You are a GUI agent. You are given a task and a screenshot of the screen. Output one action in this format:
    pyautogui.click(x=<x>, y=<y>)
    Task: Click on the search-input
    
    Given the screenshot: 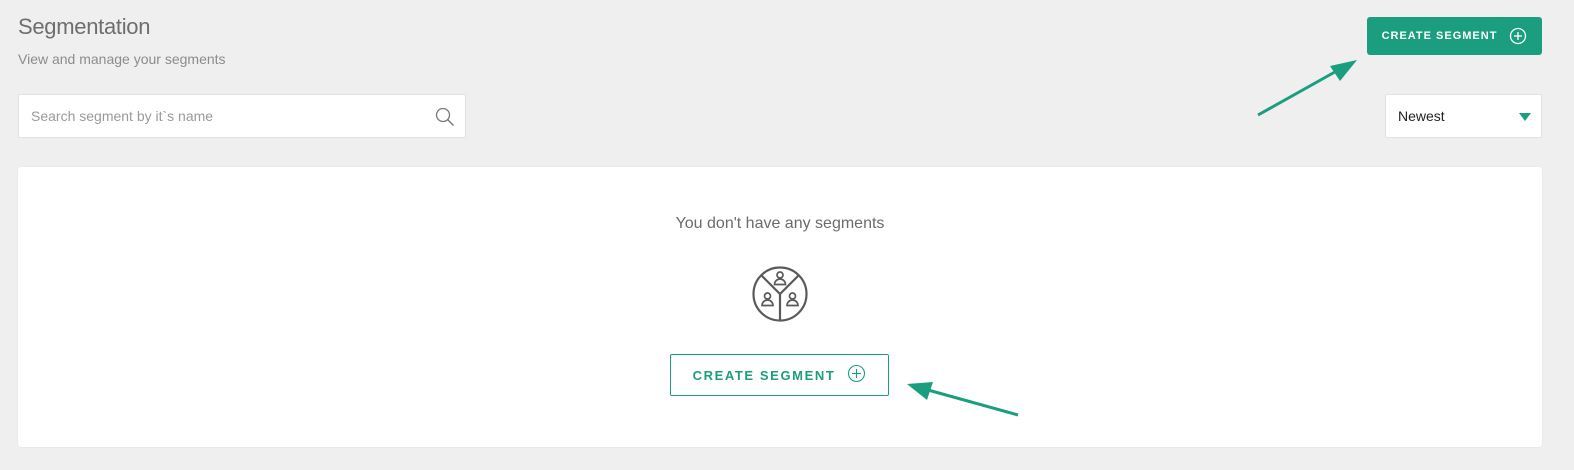 What is the action you would take?
    pyautogui.click(x=242, y=116)
    